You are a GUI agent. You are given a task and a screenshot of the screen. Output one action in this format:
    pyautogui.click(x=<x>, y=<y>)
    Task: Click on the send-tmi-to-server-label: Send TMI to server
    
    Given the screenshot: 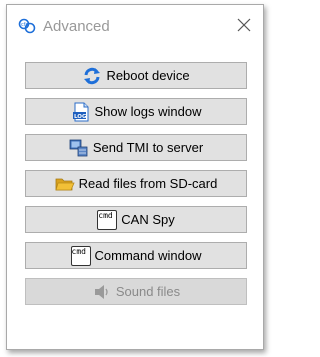 What is the action you would take?
    pyautogui.click(x=148, y=147)
    